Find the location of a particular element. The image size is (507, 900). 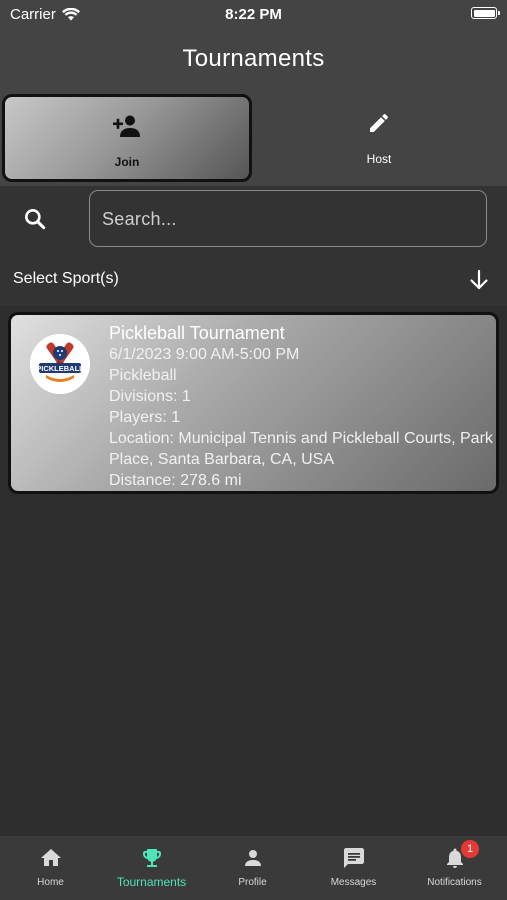

battery-icon is located at coordinates (485, 13).